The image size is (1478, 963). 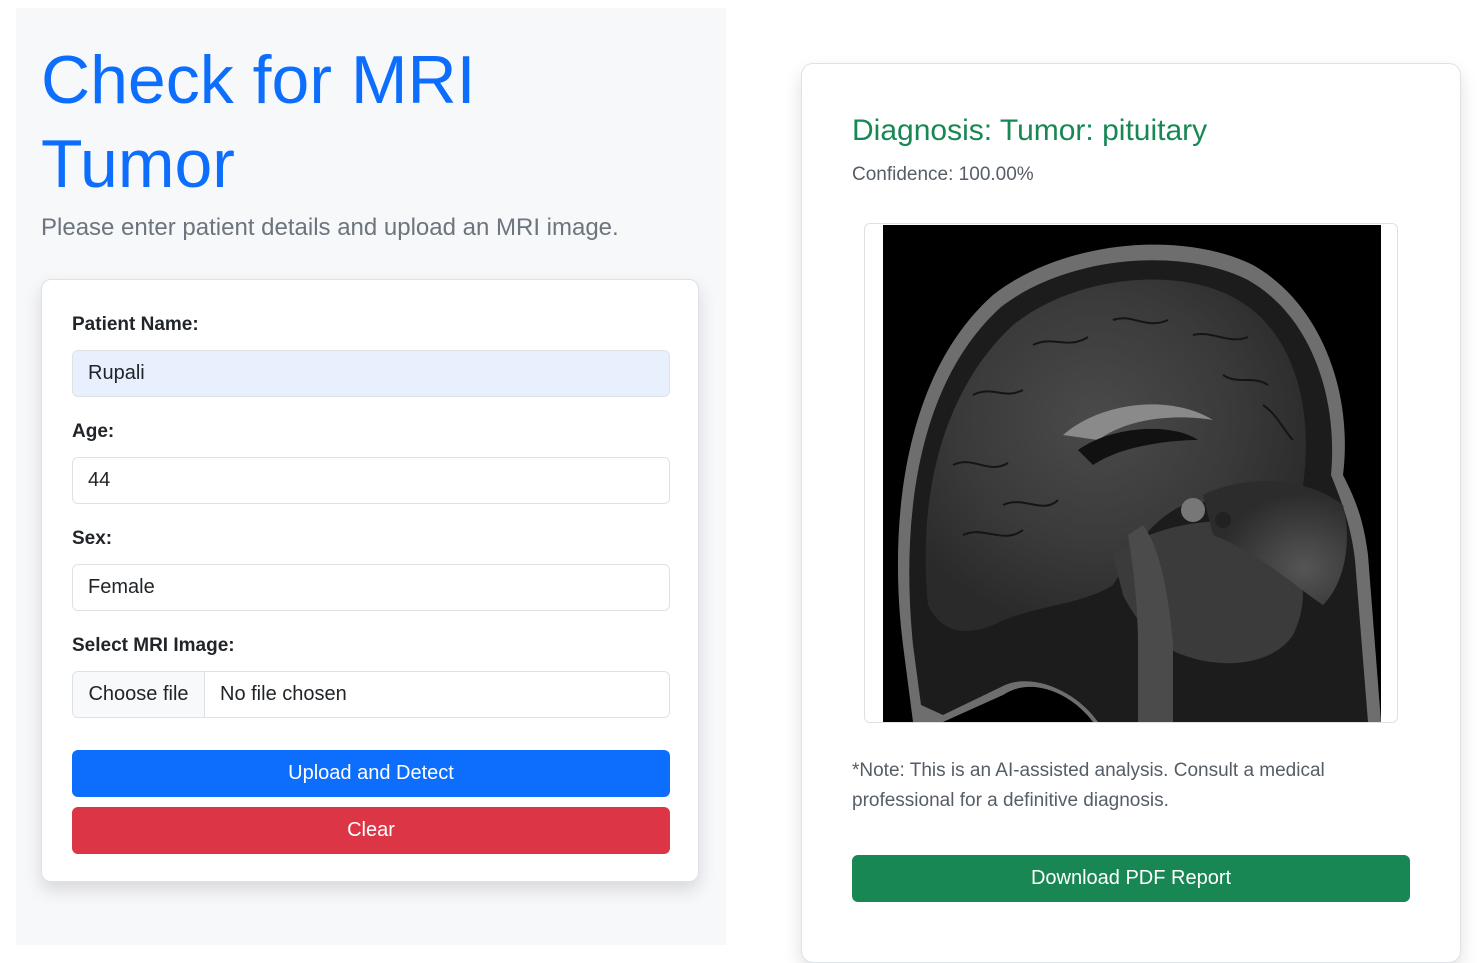 What do you see at coordinates (153, 645) in the screenshot?
I see `mri-image-label: Select MRI Image:` at bounding box center [153, 645].